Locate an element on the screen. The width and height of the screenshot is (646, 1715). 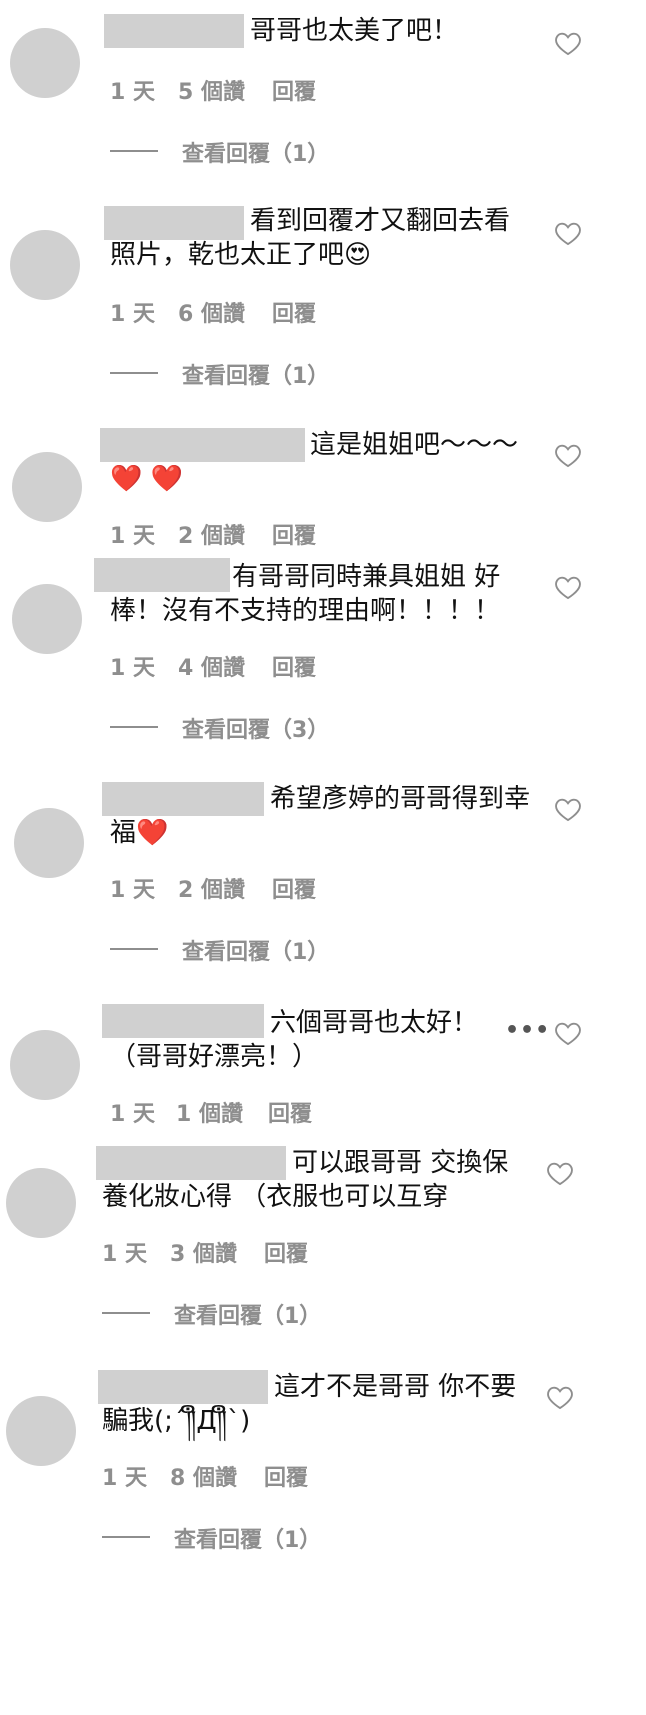
comment-text-cont: 養化妝心得 （衣服也可以互穿 is located at coordinates (275, 1197).